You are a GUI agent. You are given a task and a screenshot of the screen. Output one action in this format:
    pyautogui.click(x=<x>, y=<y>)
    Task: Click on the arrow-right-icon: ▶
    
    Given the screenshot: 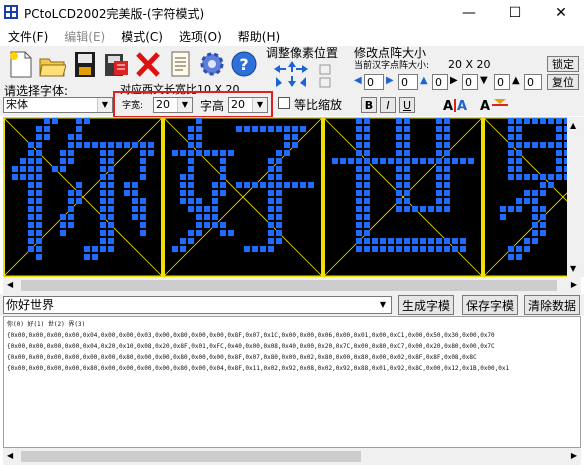 What is the action you would take?
    pyautogui.click(x=454, y=80)
    